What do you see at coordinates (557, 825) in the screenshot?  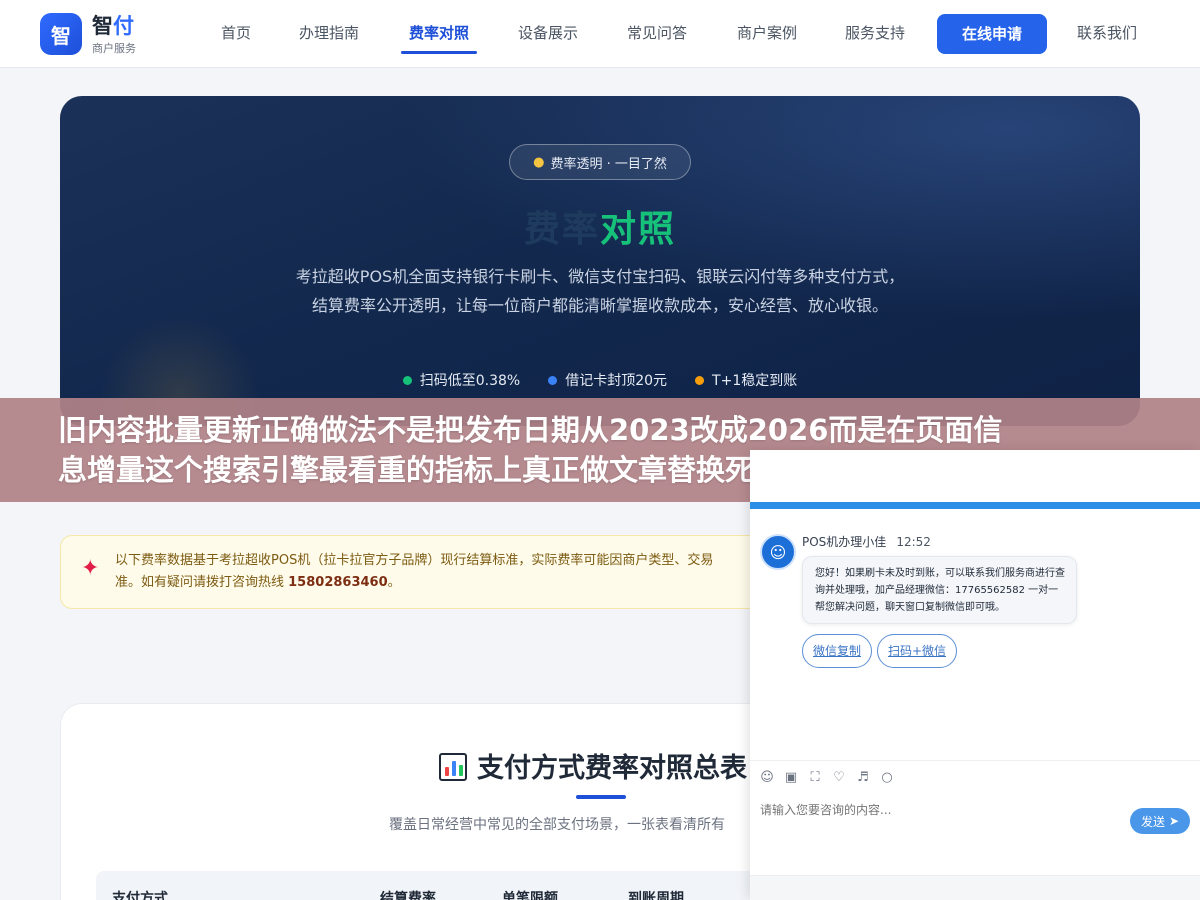 I see `summary-subtitle: 覆盖日常经营中常见的全部支付场景，一张表看清所有` at bounding box center [557, 825].